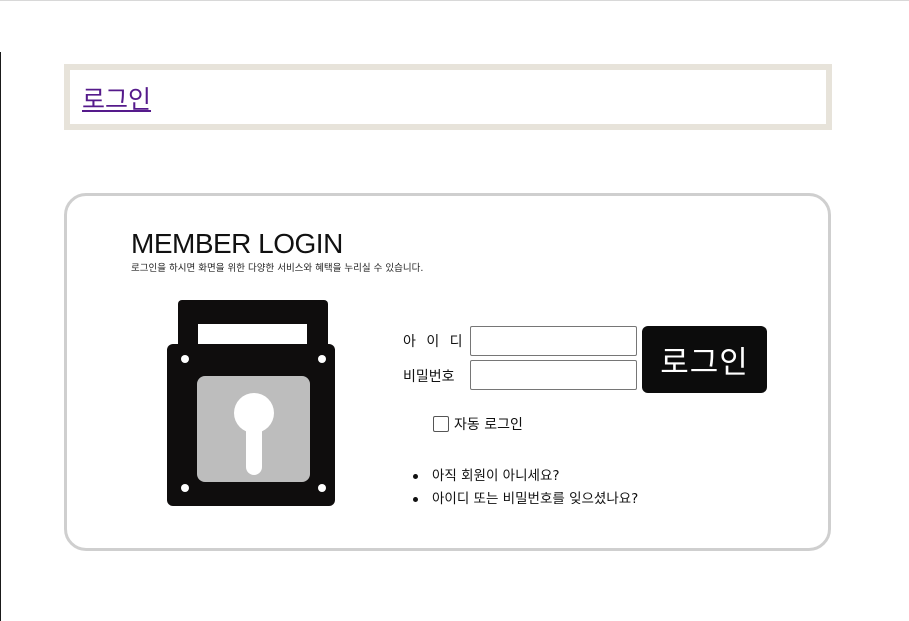 This screenshot has height=621, width=909. Describe the element at coordinates (277, 268) in the screenshot. I see `member-login-subheading: 로그인을 하시면 화면을 위한 다양한 서비스와 혜택을 누리실 수 있습니다.` at that location.